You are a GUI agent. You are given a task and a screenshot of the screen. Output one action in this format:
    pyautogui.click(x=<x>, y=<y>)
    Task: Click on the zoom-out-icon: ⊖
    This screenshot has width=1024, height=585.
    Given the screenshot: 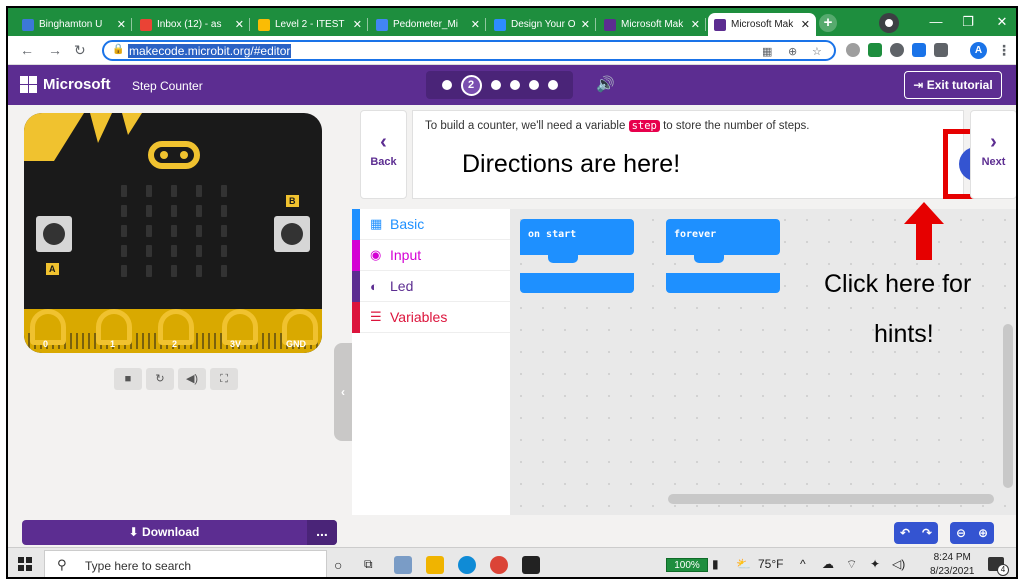 What is the action you would take?
    pyautogui.click(x=961, y=533)
    